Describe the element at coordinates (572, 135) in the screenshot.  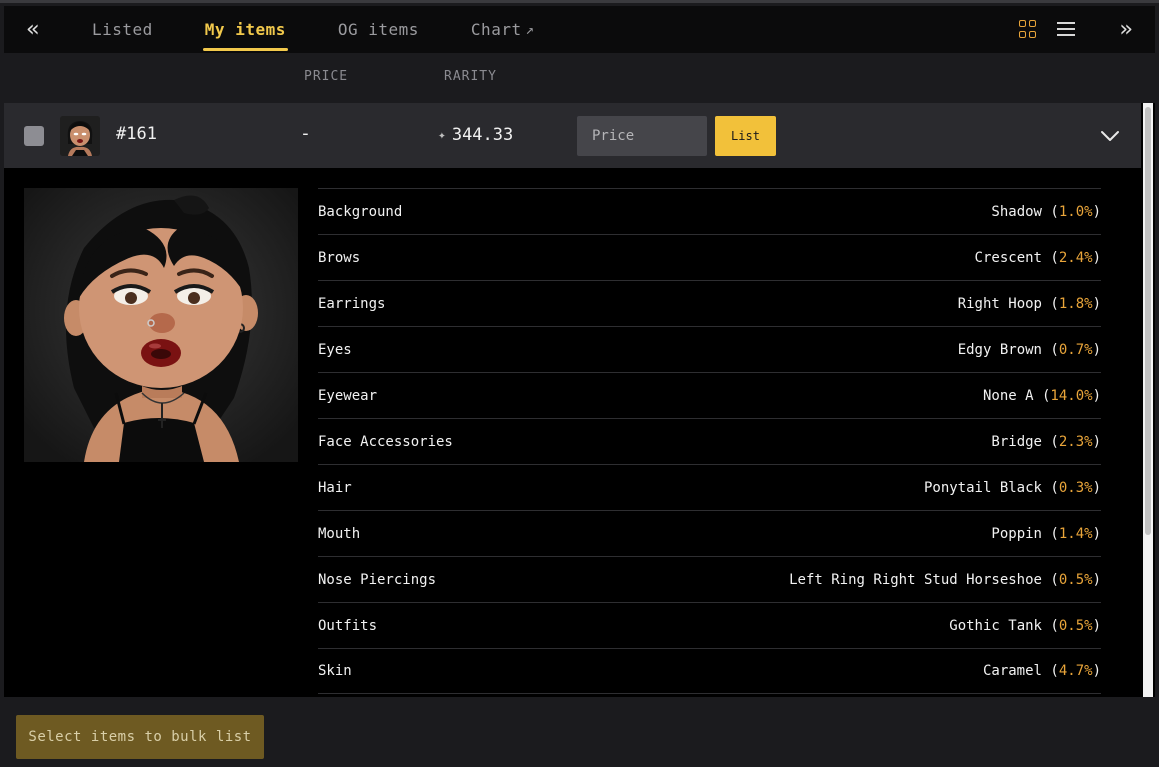
I see `item-row: #161 - ✦ 344.33 List` at that location.